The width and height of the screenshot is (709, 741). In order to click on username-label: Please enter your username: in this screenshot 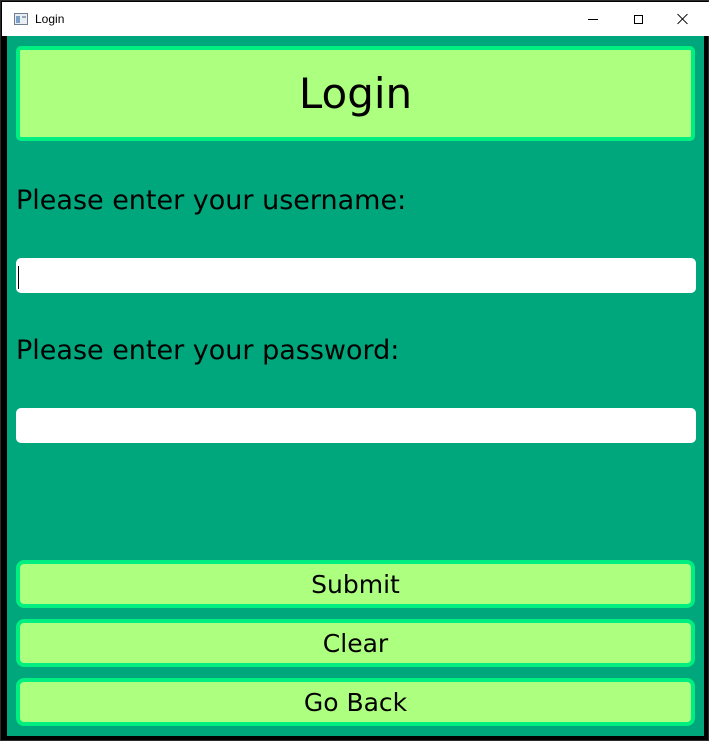, I will do `click(211, 200)`.